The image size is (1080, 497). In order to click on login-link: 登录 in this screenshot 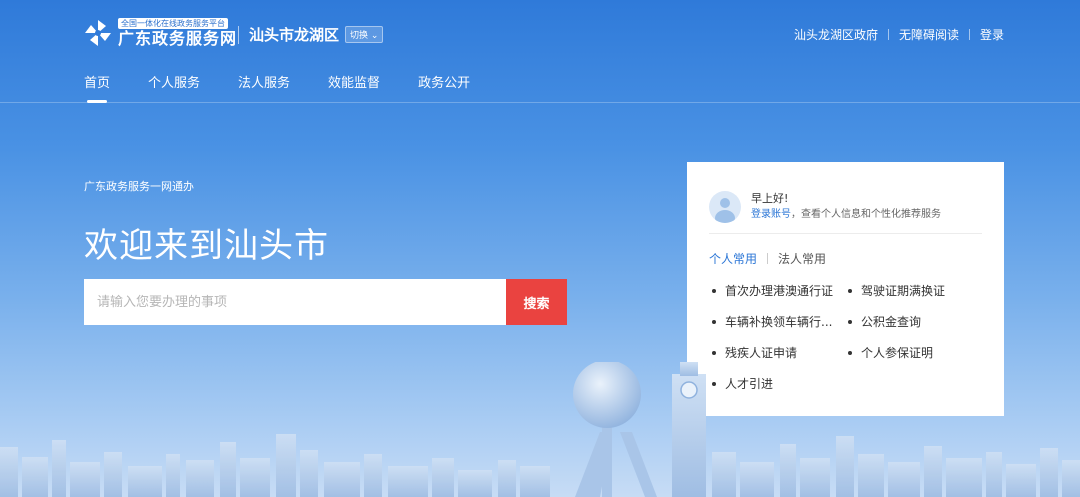, I will do `click(992, 34)`.